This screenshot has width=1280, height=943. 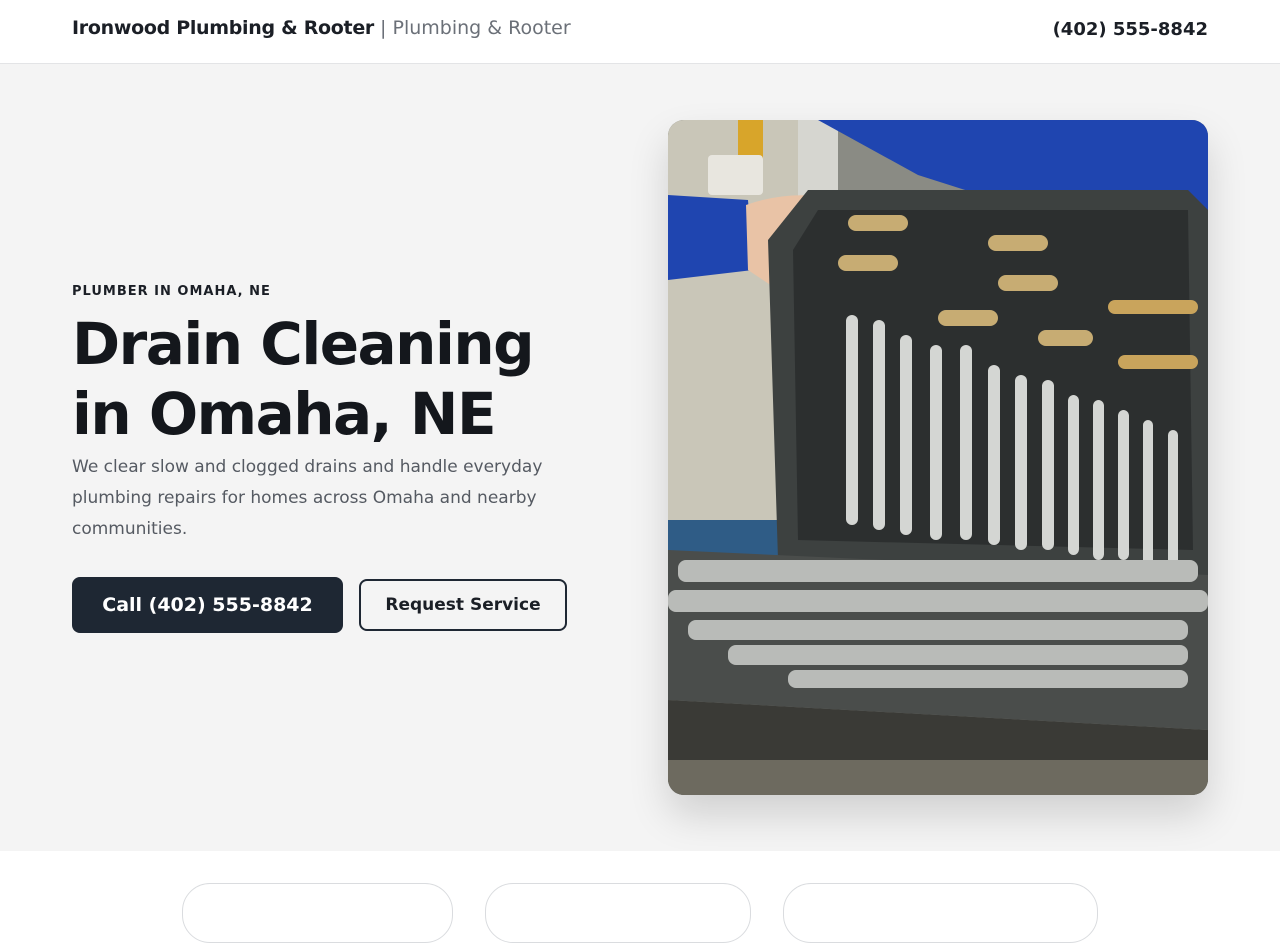 I want to click on call-button: Call (402) 555-8842, so click(x=207, y=605).